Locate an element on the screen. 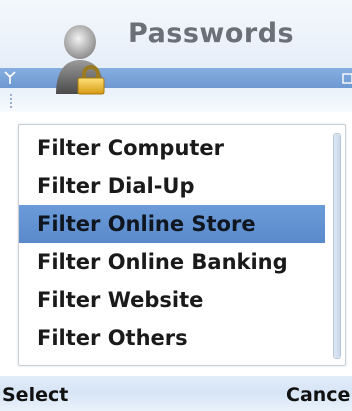  menu-item-filter-online-banking: Filter Online Banking is located at coordinates (172, 262).